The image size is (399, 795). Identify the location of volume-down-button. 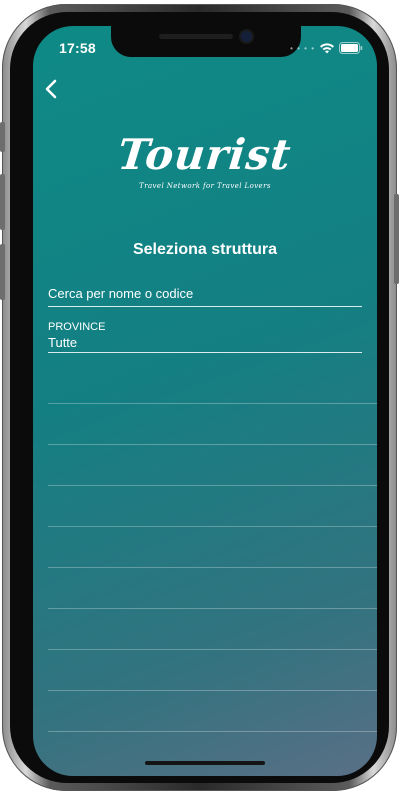
(2, 272).